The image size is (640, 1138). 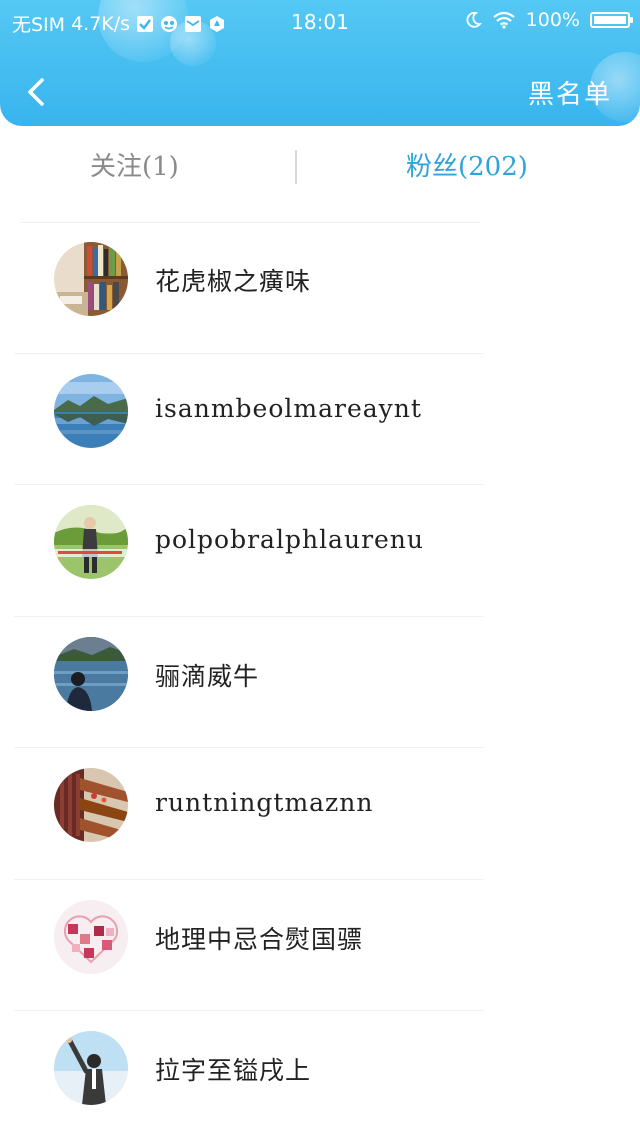 I want to click on follower-name: isanmbeolmareaynt, so click(x=288, y=408).